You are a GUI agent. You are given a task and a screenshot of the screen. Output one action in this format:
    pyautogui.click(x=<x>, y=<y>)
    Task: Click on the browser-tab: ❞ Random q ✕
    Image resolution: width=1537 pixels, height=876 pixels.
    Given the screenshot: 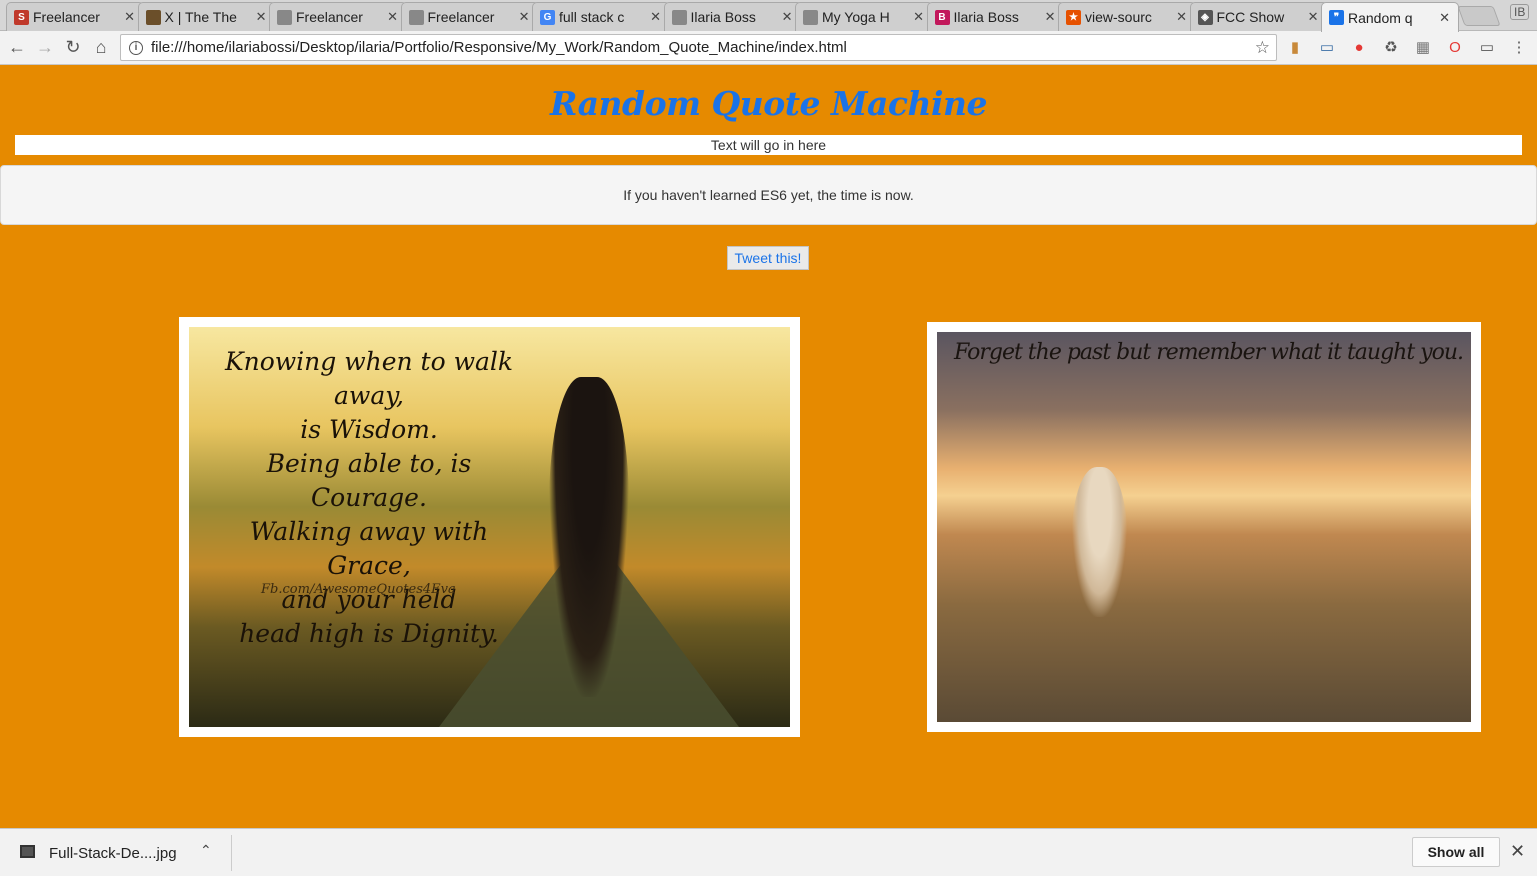 What is the action you would take?
    pyautogui.click(x=1390, y=17)
    